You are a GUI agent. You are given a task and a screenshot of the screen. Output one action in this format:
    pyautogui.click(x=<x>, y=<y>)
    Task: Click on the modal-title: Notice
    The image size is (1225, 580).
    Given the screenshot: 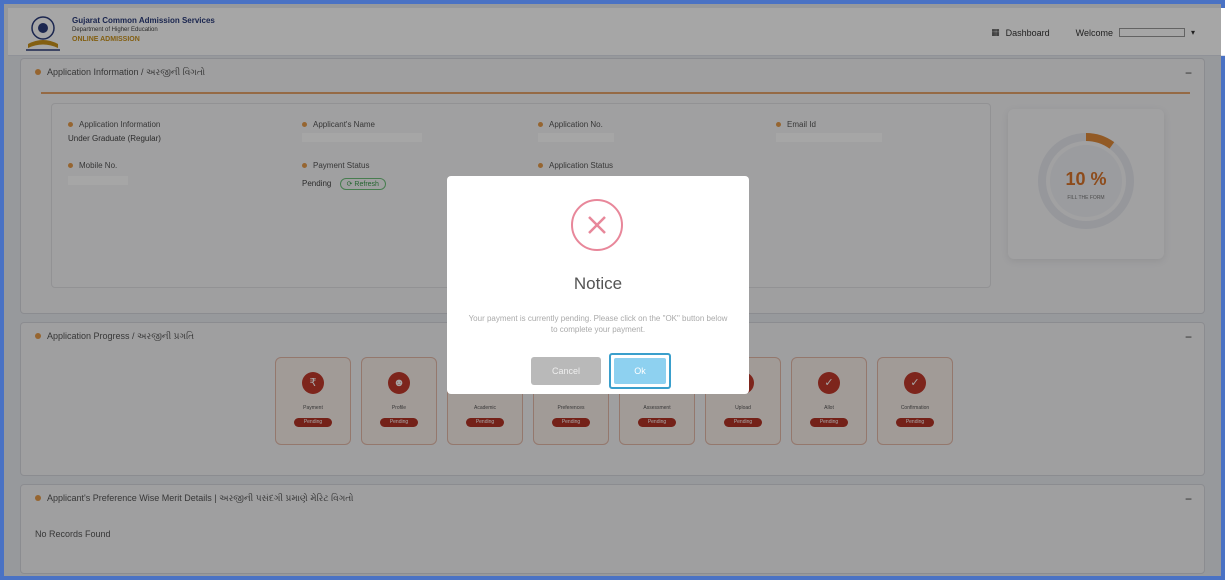 What is the action you would take?
    pyautogui.click(x=598, y=283)
    